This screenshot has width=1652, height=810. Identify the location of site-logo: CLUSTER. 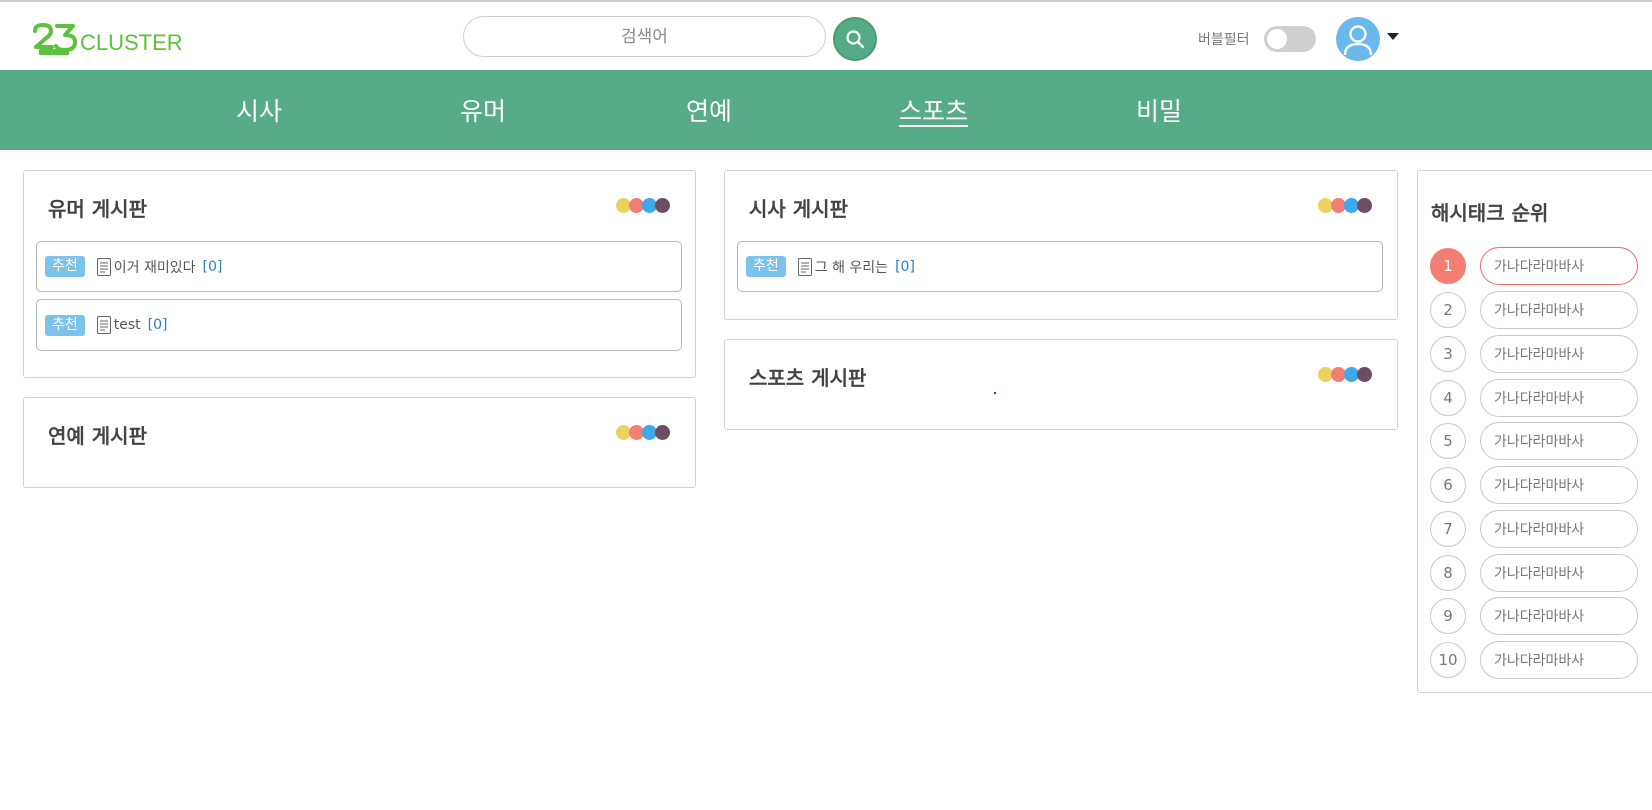
(107, 38).